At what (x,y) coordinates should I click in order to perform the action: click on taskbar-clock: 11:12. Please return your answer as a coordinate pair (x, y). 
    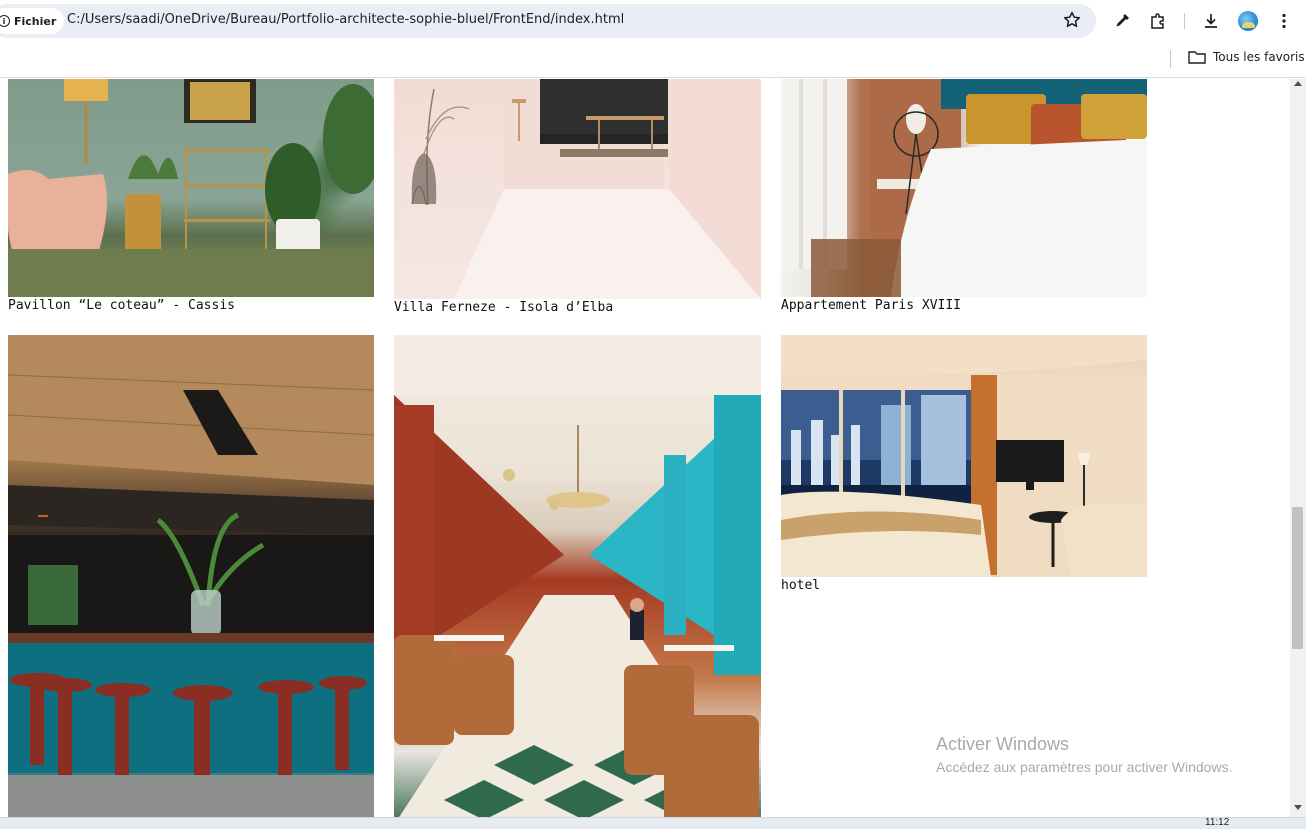
    Looking at the image, I should click on (1217, 822).